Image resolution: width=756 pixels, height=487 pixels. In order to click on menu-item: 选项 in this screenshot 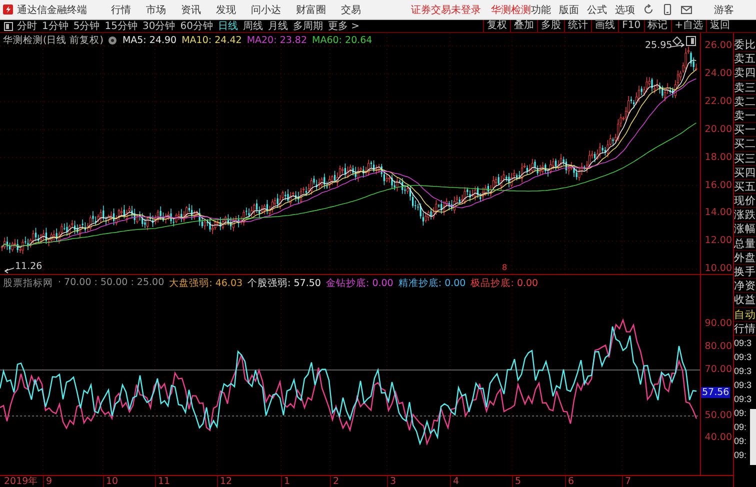, I will do `click(625, 9)`.